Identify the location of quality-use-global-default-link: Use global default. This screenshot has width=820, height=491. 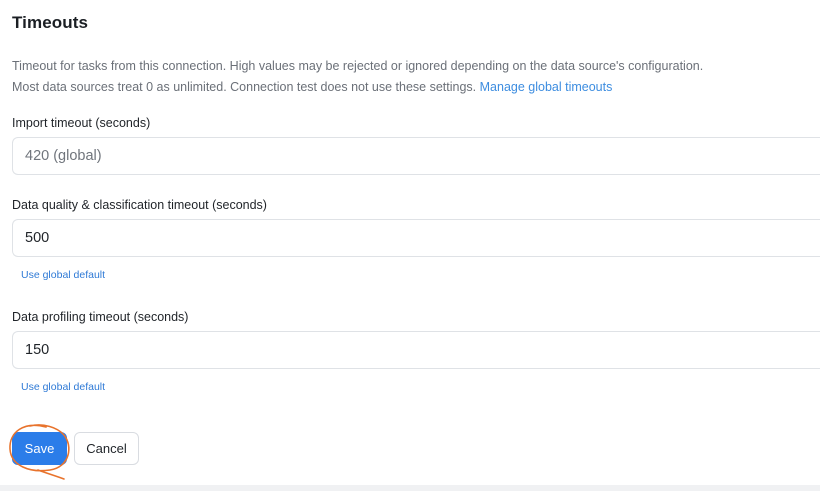
(63, 275).